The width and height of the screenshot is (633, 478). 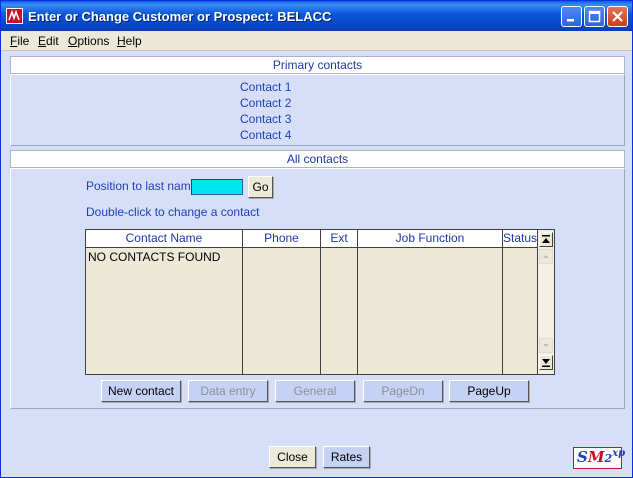 What do you see at coordinates (571, 16) in the screenshot?
I see `minimize-button` at bounding box center [571, 16].